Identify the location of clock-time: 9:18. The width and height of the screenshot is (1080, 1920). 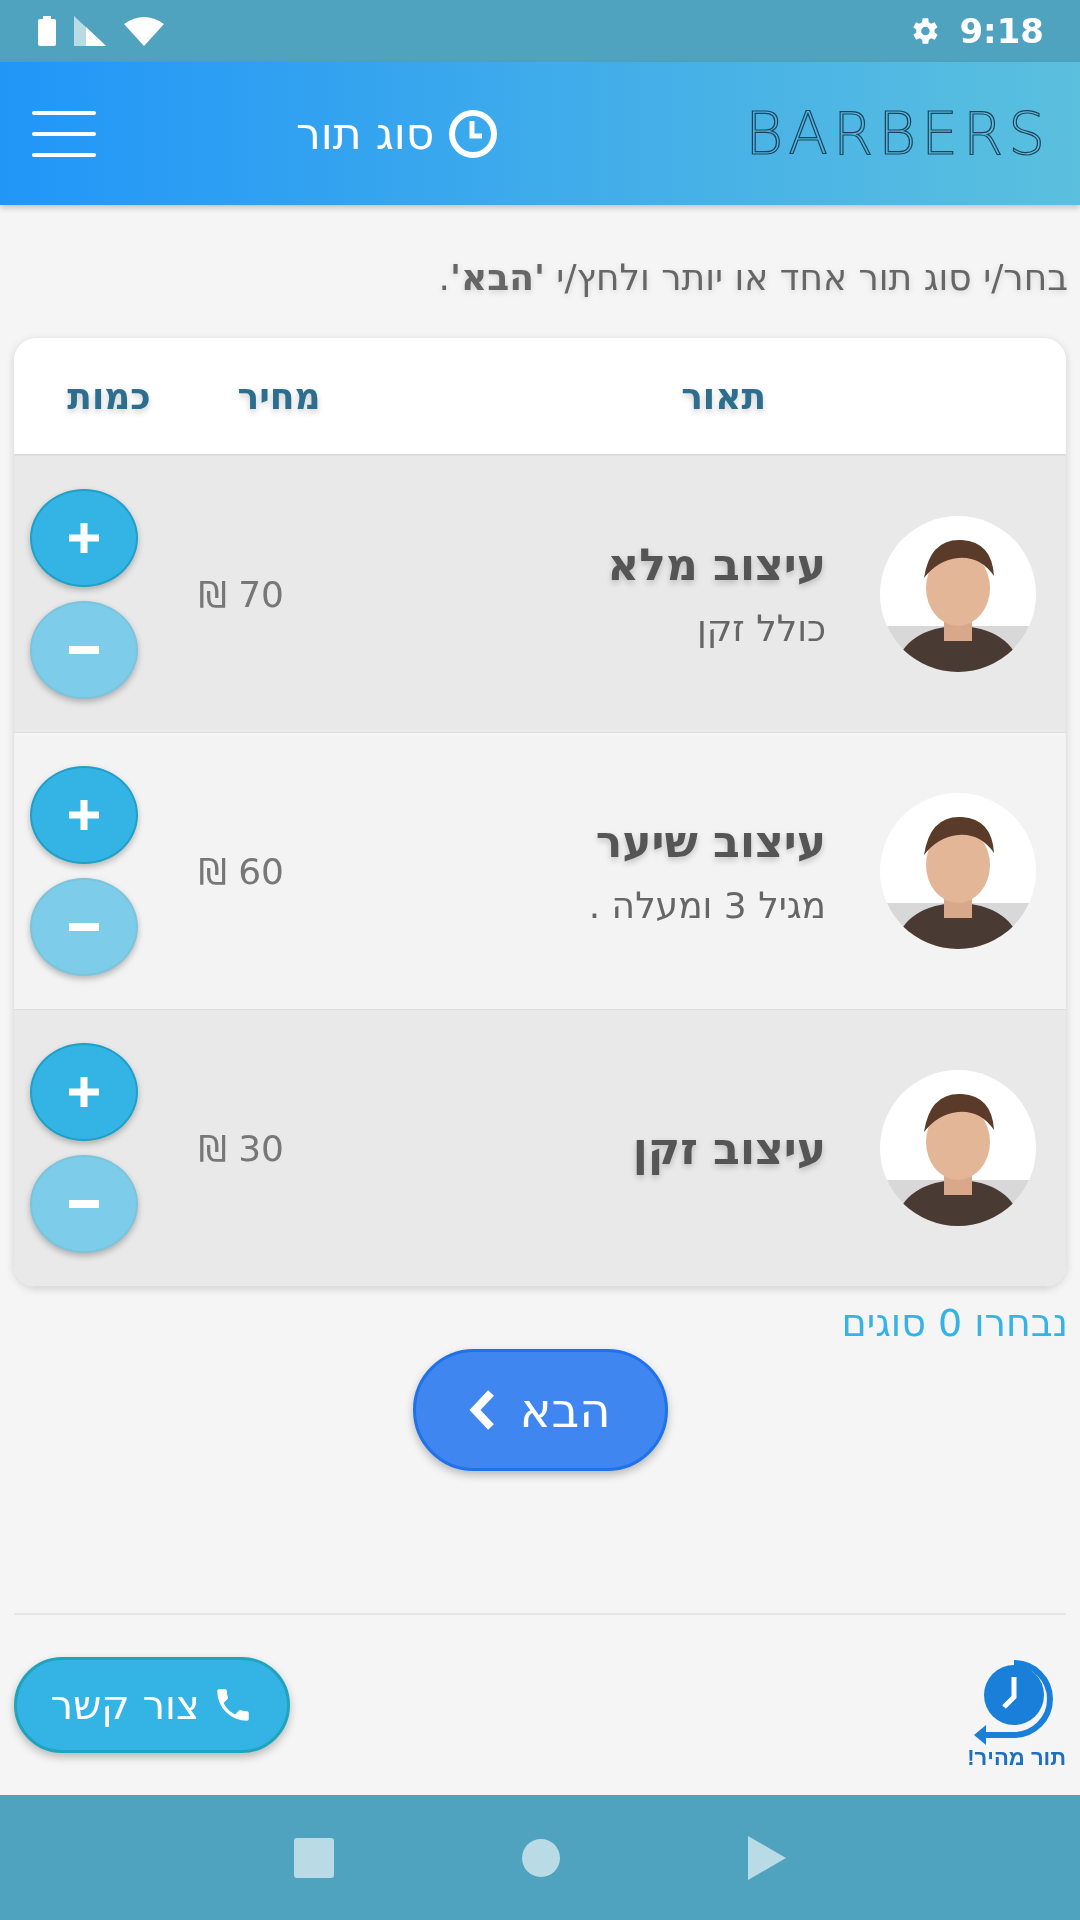
(1001, 31).